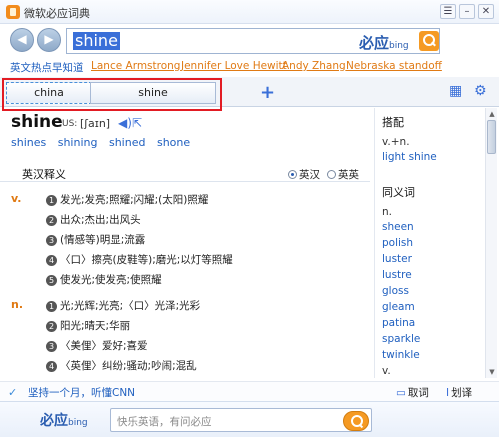 This screenshot has width=499, height=437. I want to click on close-button: ✕, so click(486, 11).